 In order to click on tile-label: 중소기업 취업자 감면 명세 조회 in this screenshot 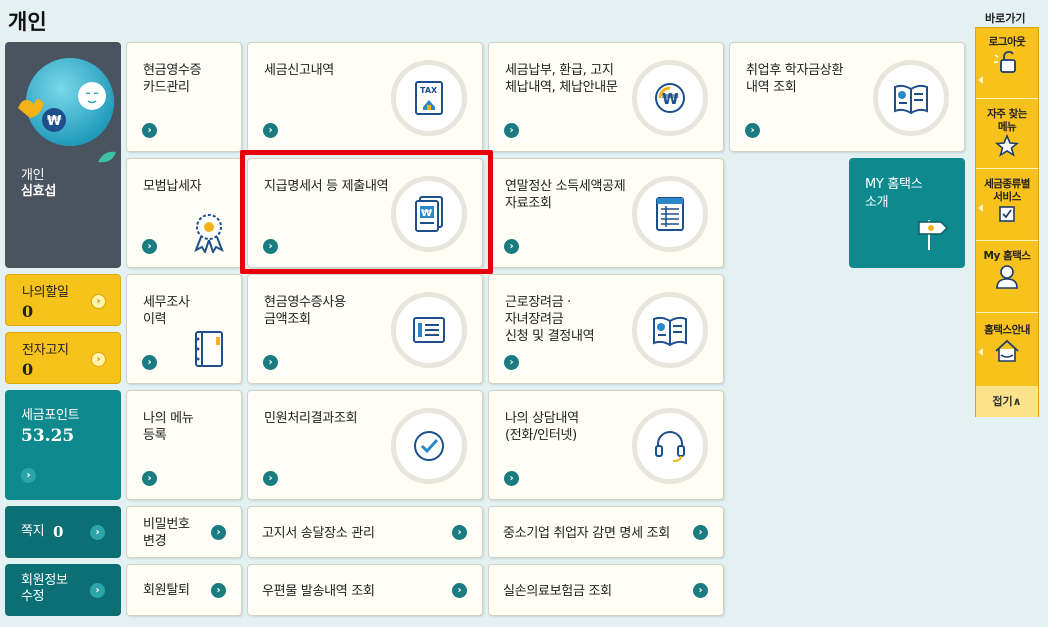, I will do `click(586, 533)`.